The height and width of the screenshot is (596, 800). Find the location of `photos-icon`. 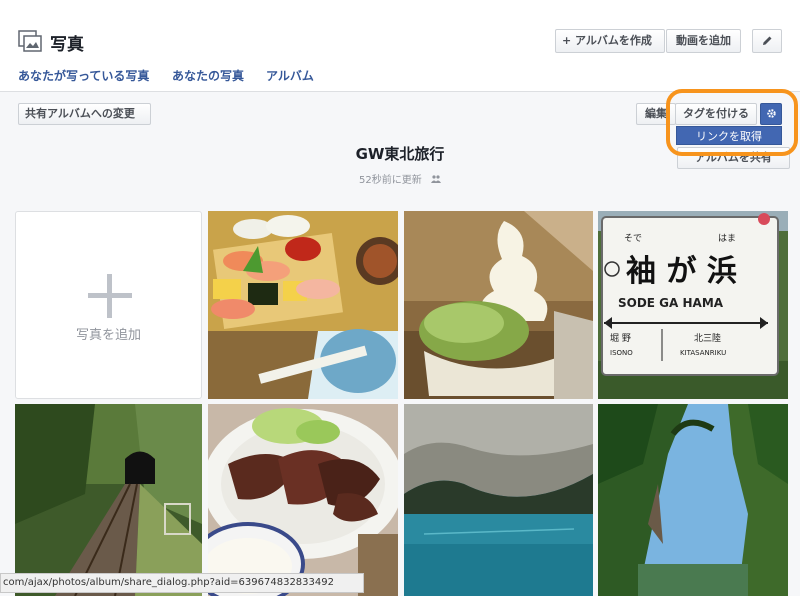

photos-icon is located at coordinates (30, 41).